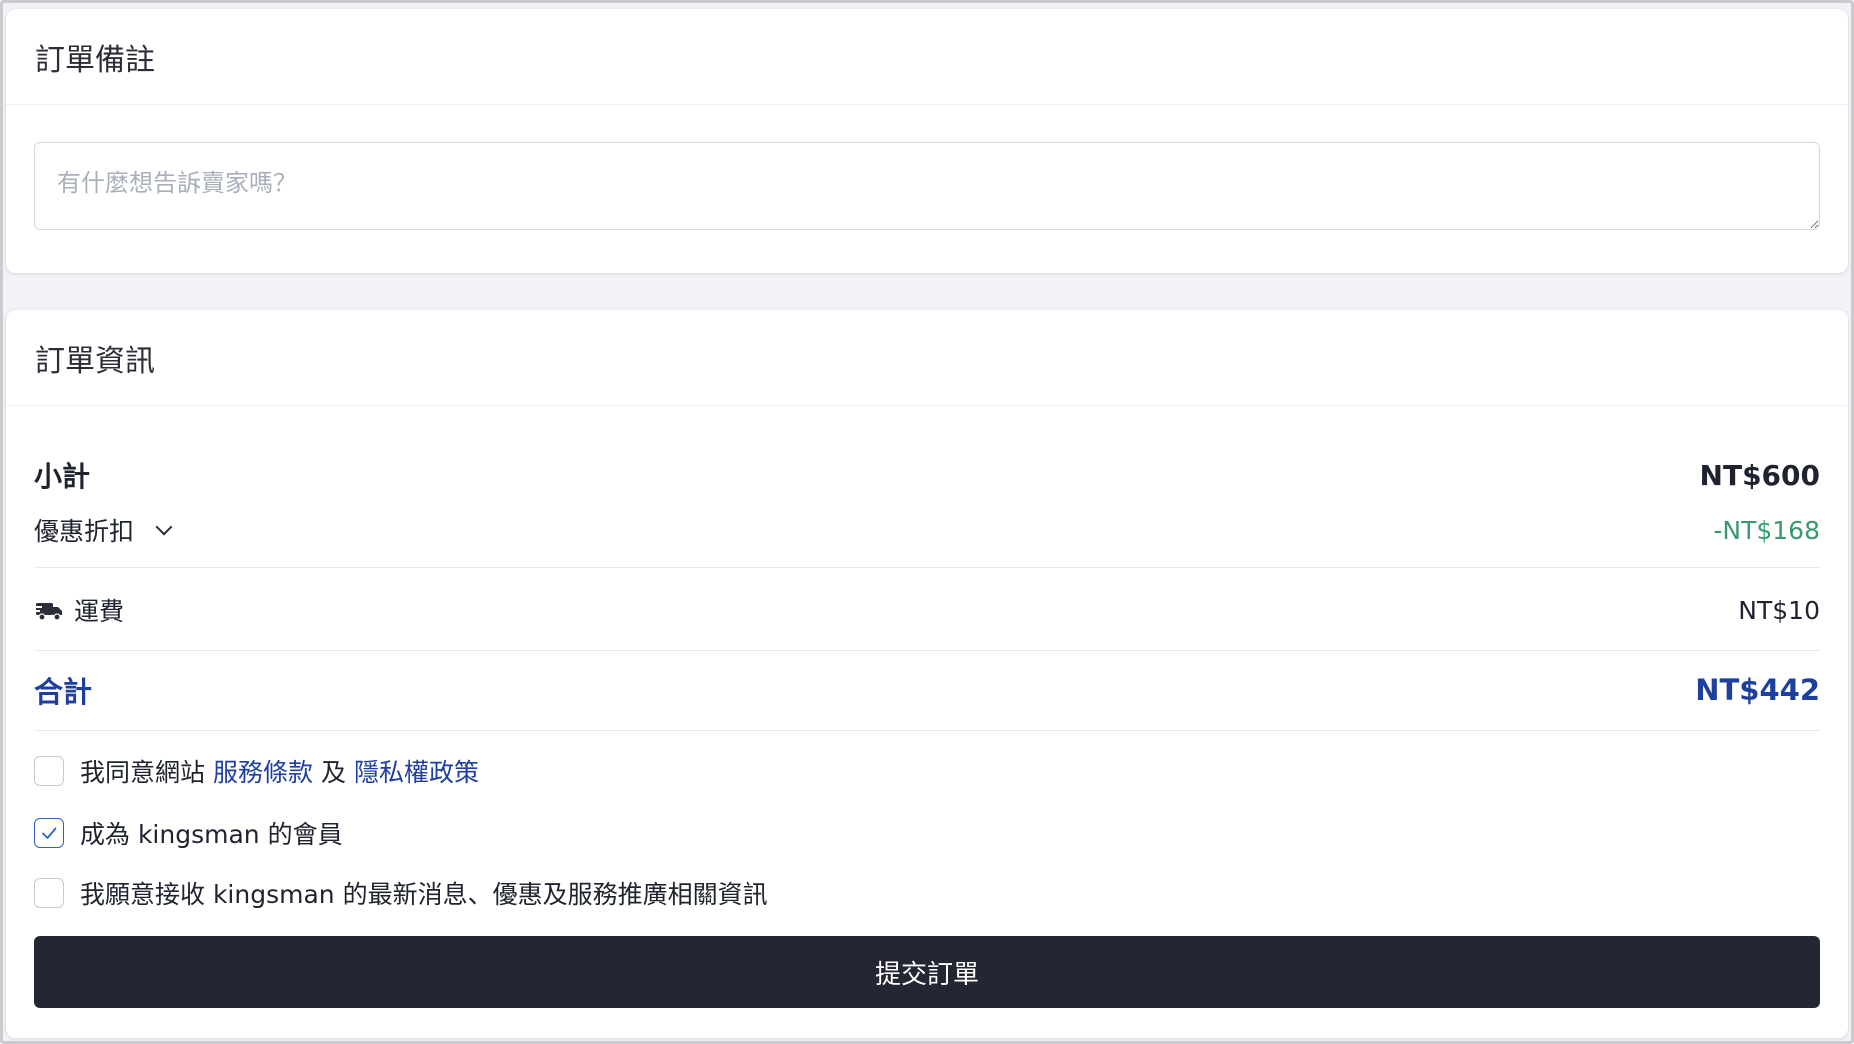 The height and width of the screenshot is (1044, 1854). I want to click on privacy-policy-link: 隱私權政策, so click(416, 771).